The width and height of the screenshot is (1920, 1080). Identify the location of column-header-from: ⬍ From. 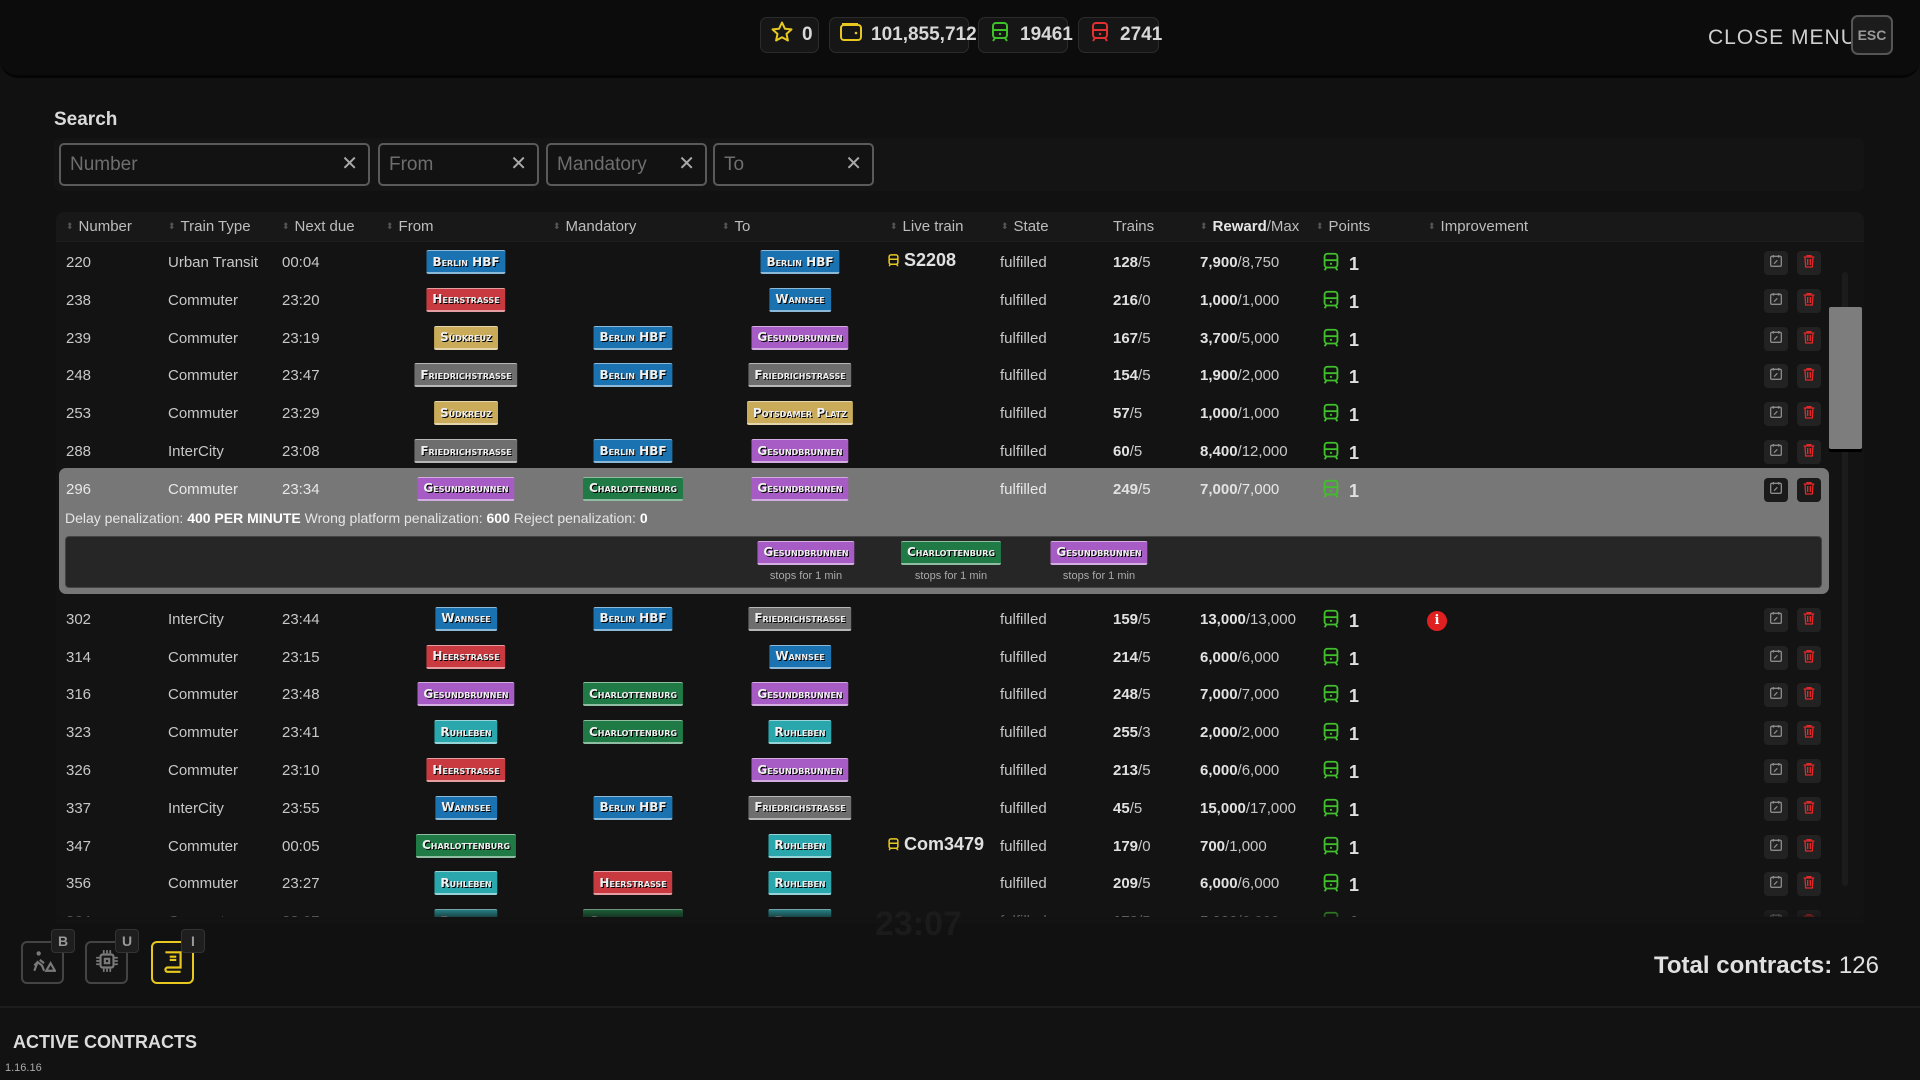
(410, 226).